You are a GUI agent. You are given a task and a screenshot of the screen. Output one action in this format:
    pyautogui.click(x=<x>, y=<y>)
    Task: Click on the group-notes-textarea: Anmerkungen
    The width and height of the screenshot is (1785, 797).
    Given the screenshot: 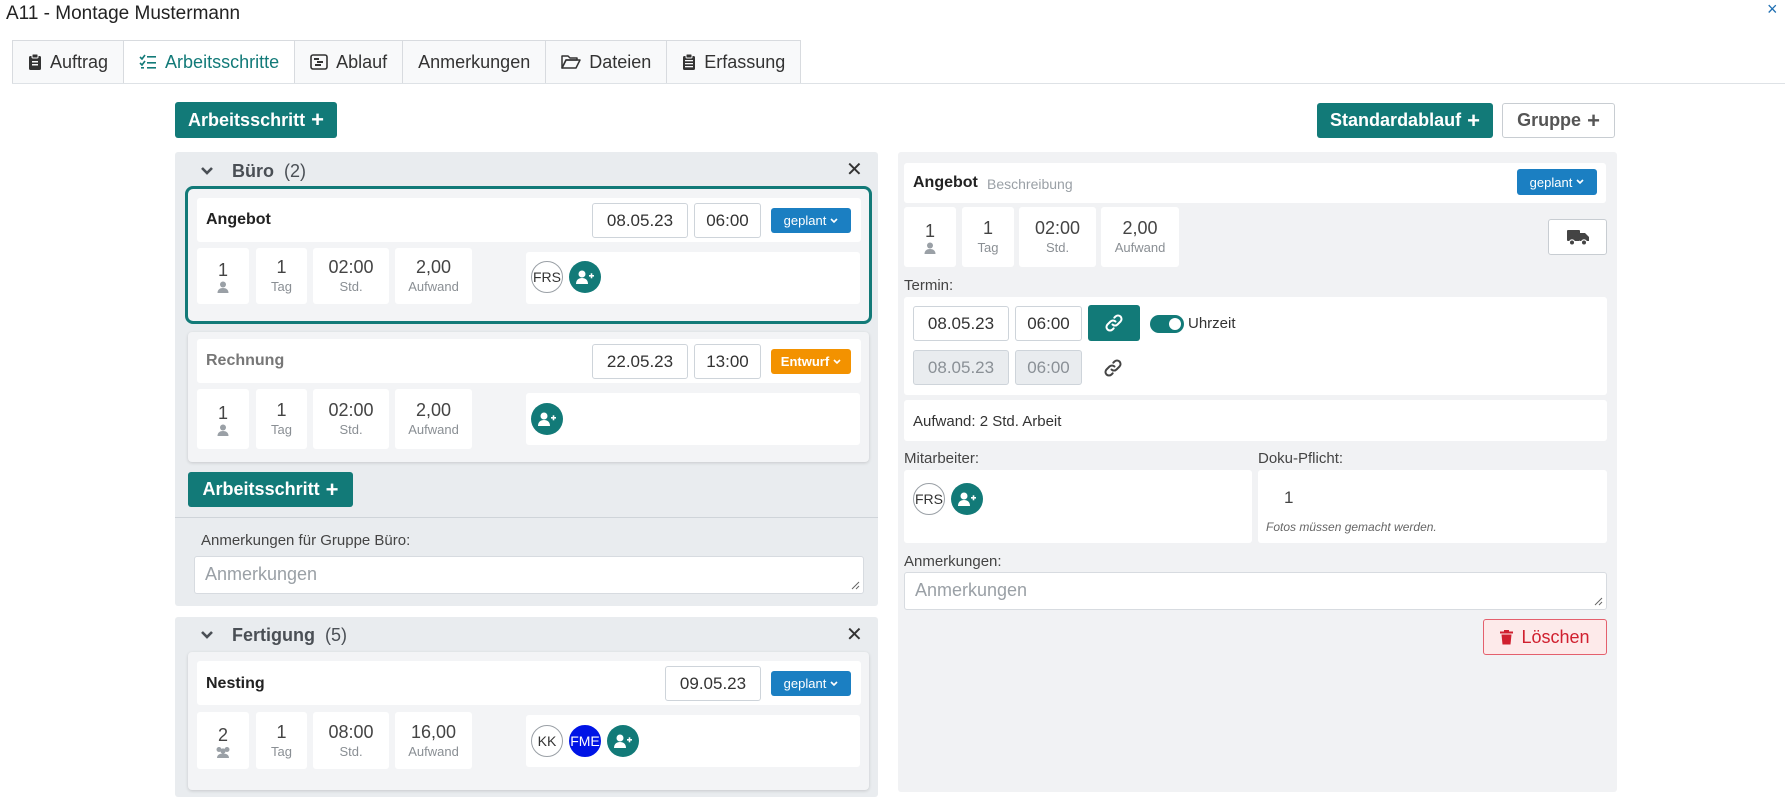 What is the action you would take?
    pyautogui.click(x=529, y=575)
    